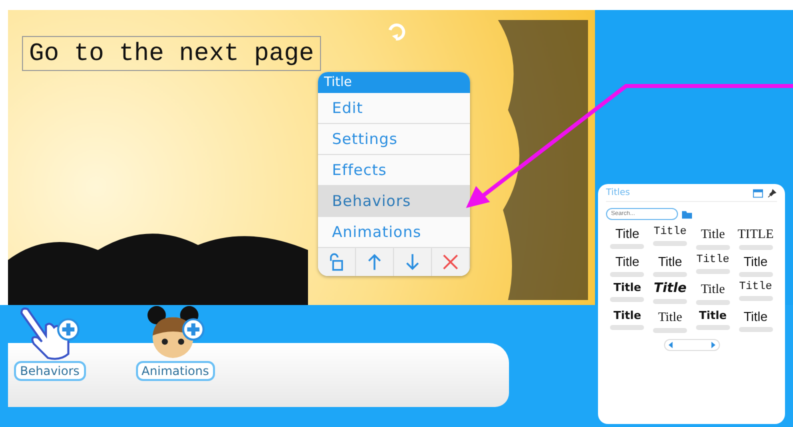  I want to click on previous-icon, so click(670, 345).